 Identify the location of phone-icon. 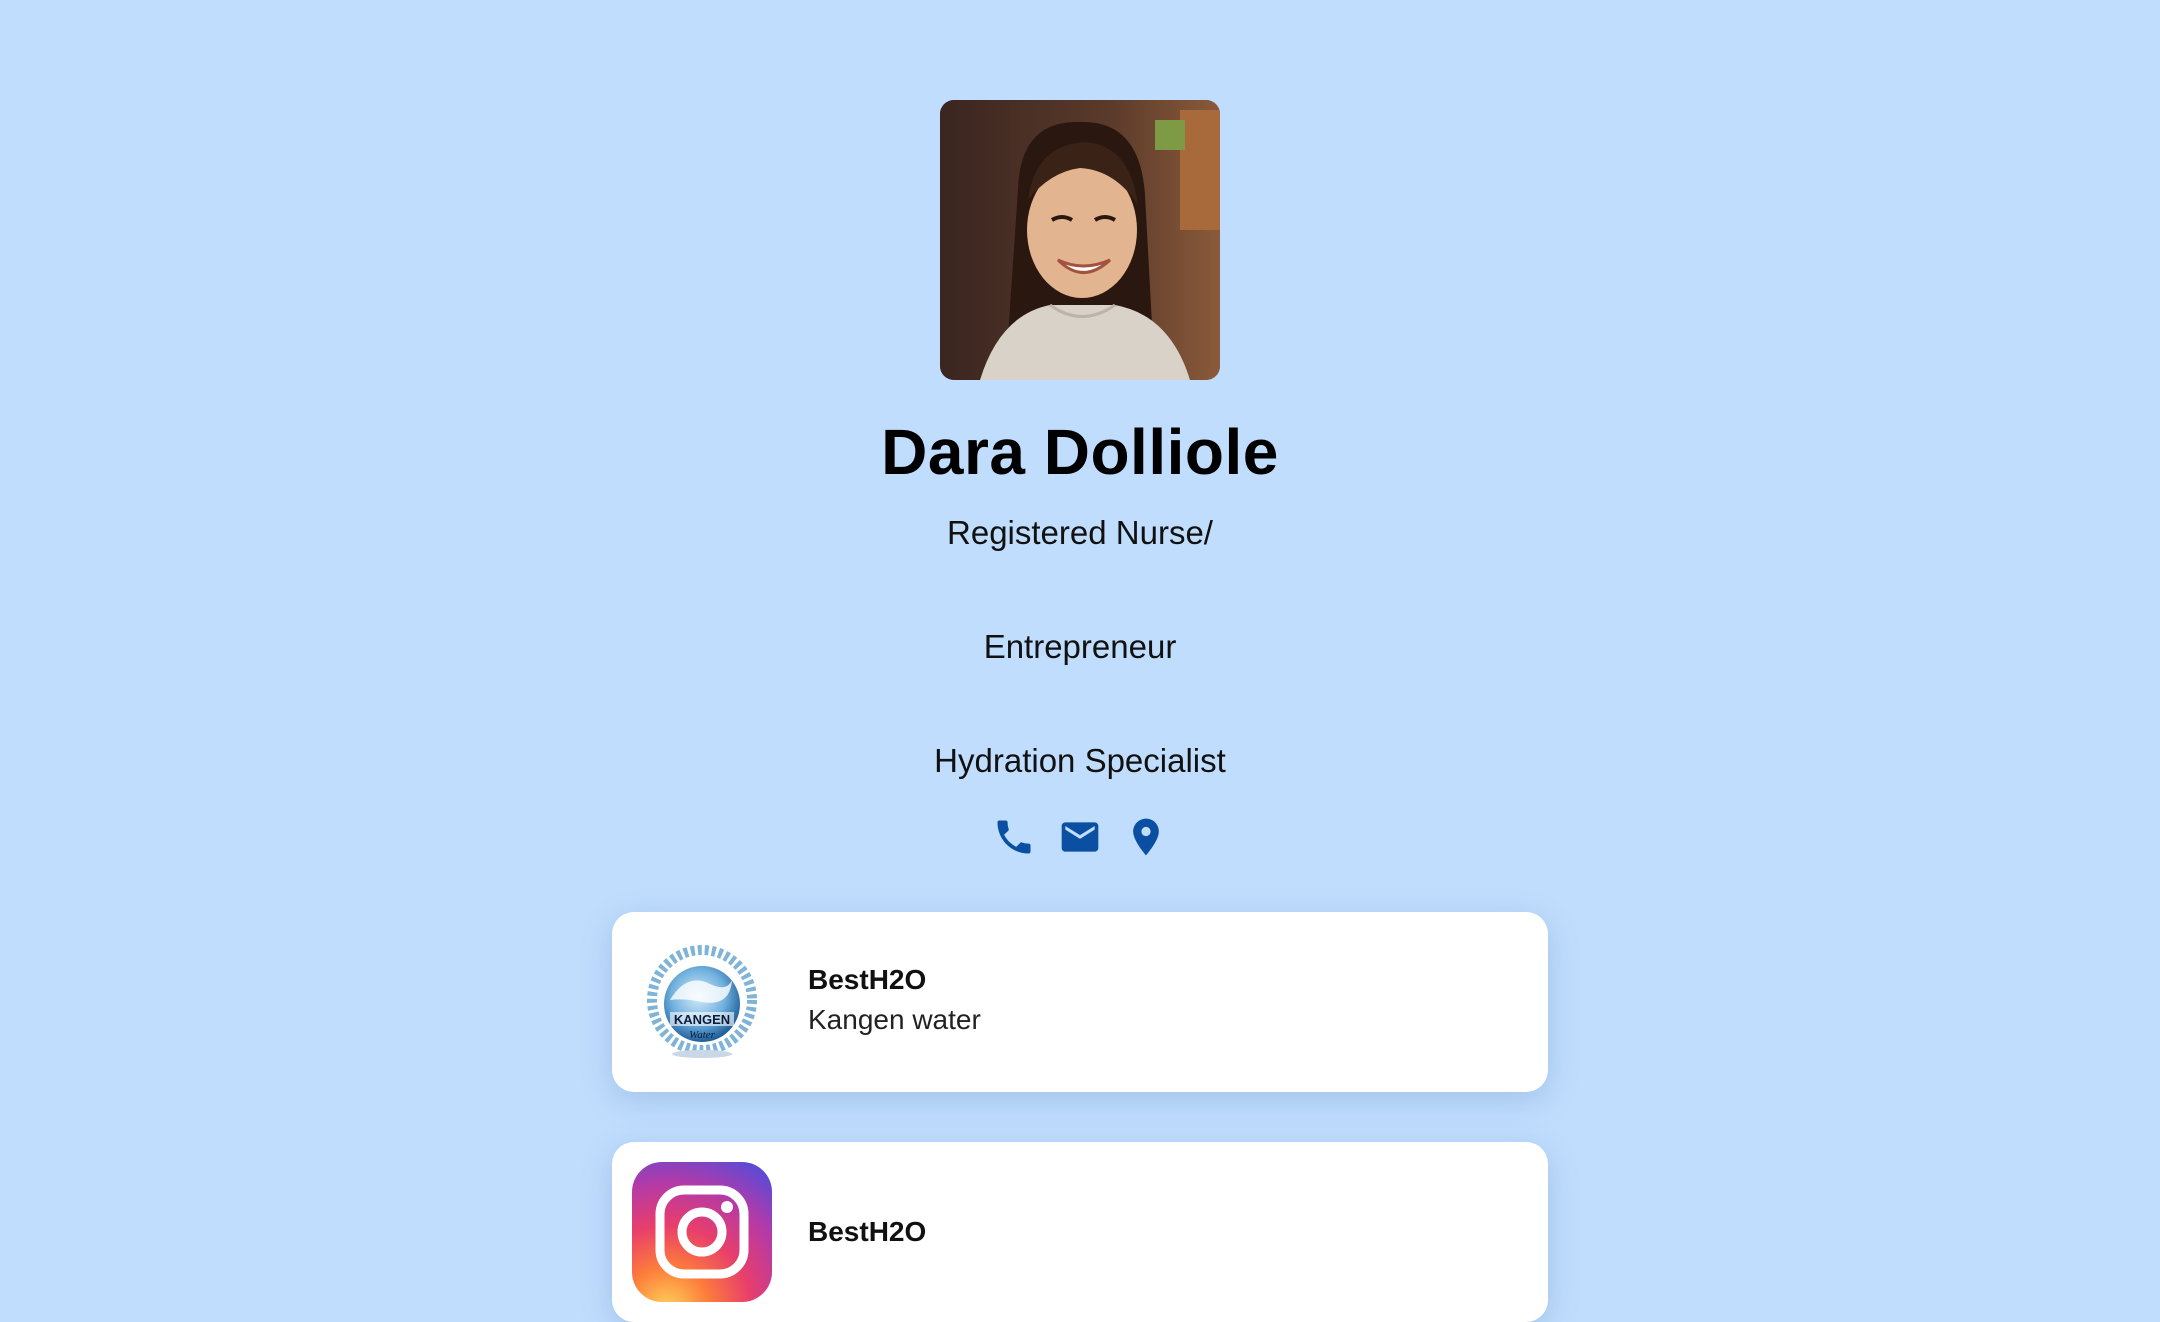
(1014, 837).